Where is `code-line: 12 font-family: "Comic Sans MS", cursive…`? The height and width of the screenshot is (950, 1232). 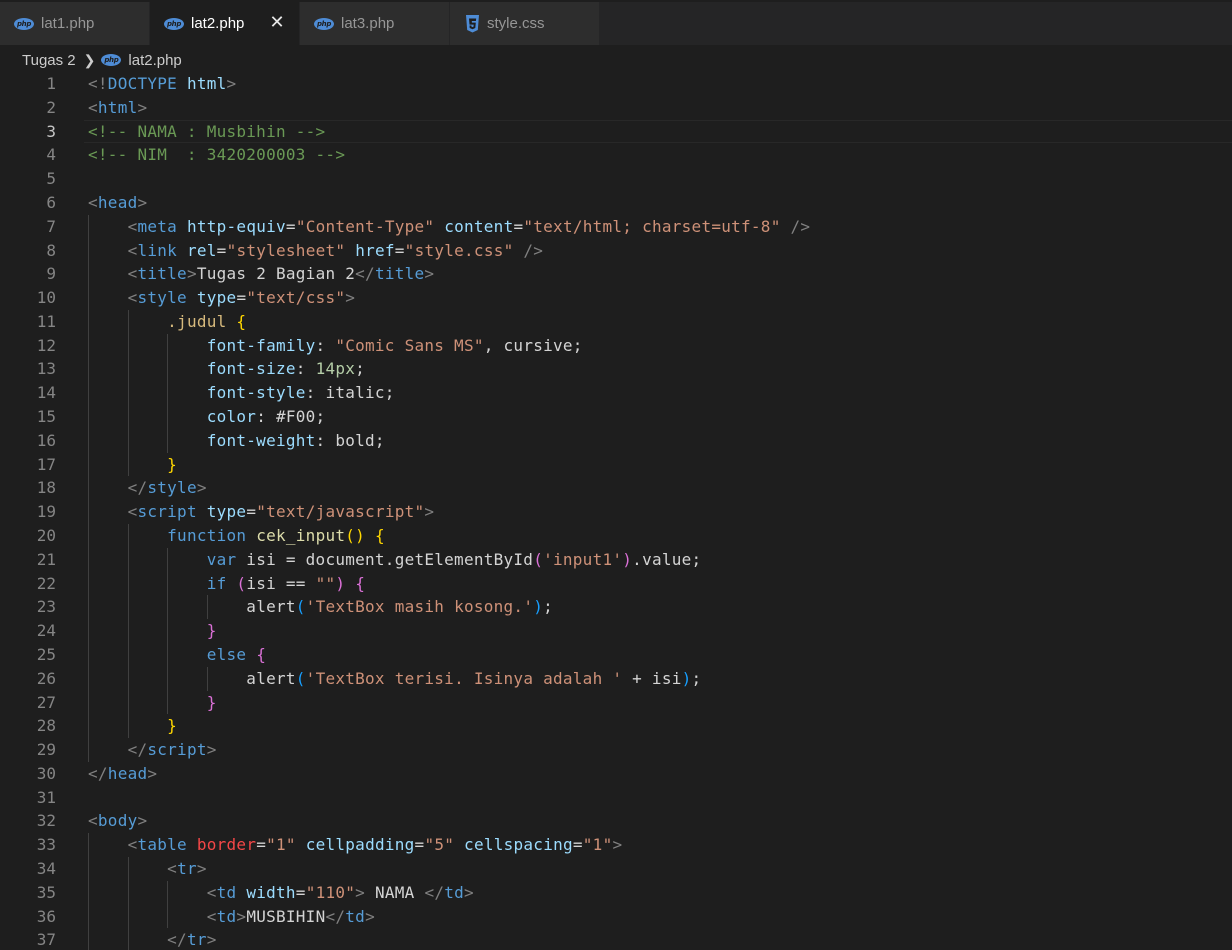 code-line: 12 font-family: "Comic Sans MS", cursive… is located at coordinates (616, 346).